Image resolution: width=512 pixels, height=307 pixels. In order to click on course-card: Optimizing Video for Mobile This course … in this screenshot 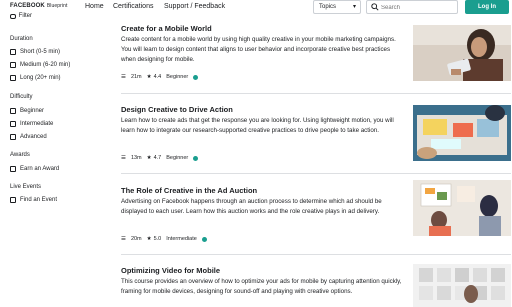, I will do `click(316, 285)`.